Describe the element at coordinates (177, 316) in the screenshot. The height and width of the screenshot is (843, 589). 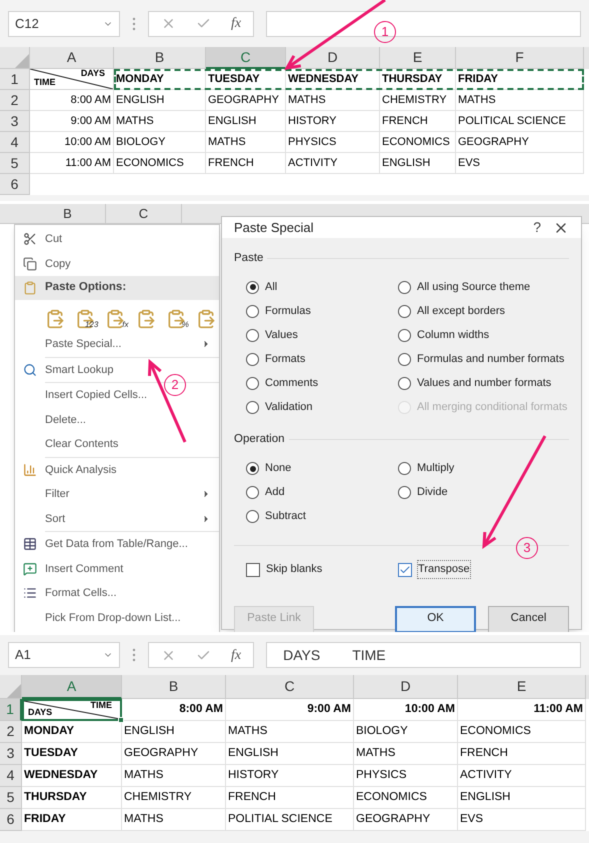
I see `paste-option-button: %` at that location.